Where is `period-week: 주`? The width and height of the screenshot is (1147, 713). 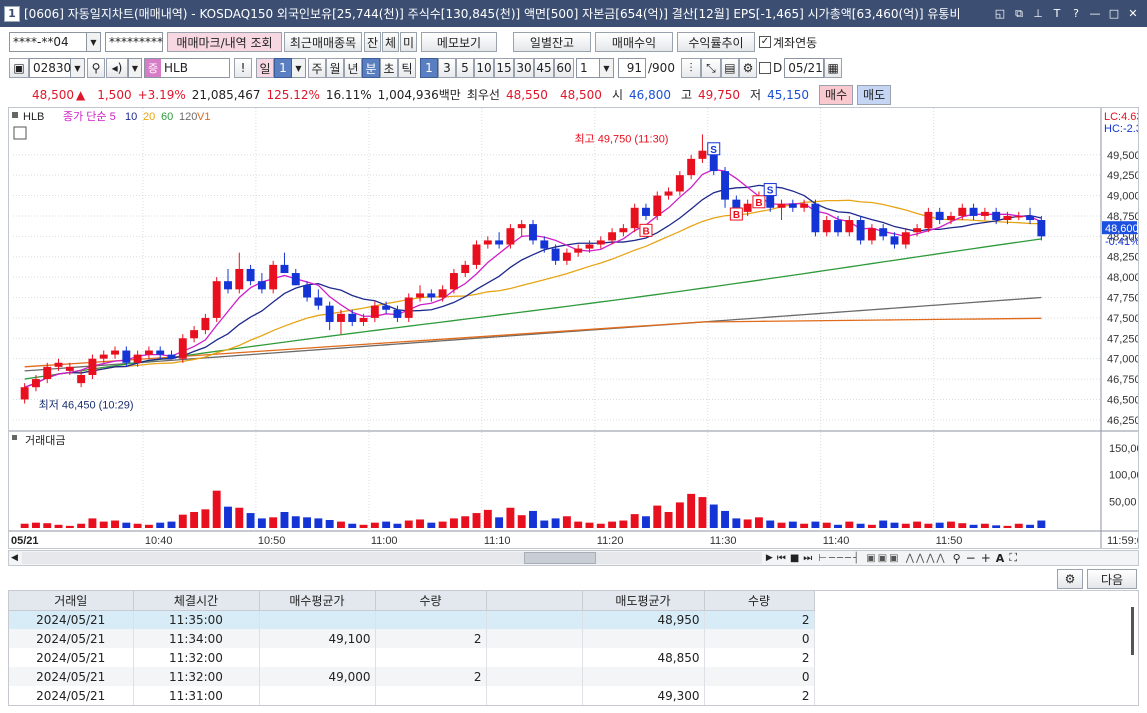
period-week: 주 is located at coordinates (317, 68).